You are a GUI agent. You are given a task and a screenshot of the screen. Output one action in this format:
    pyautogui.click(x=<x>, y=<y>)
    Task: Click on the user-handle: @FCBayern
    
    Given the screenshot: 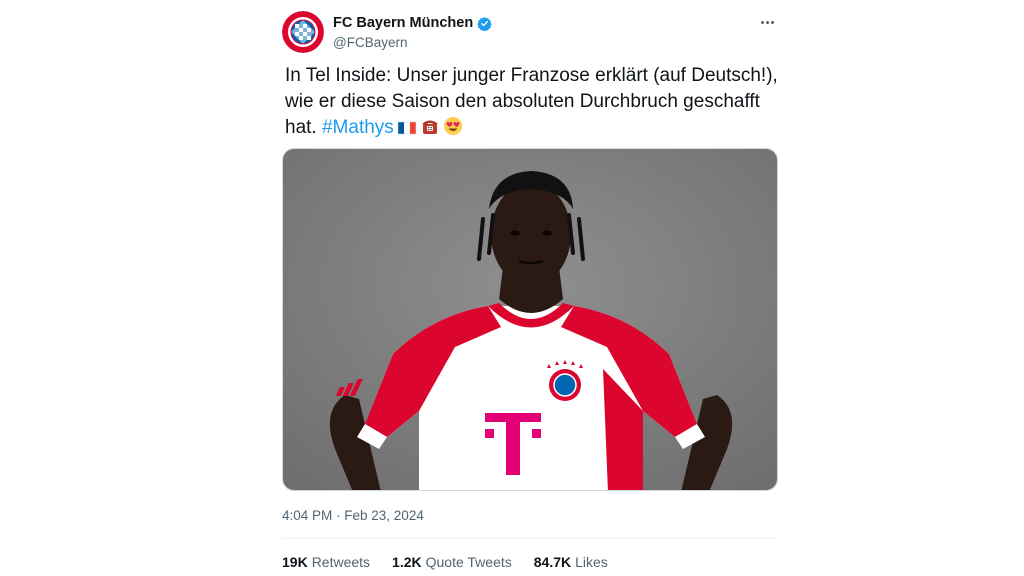 What is the action you would take?
    pyautogui.click(x=370, y=42)
    